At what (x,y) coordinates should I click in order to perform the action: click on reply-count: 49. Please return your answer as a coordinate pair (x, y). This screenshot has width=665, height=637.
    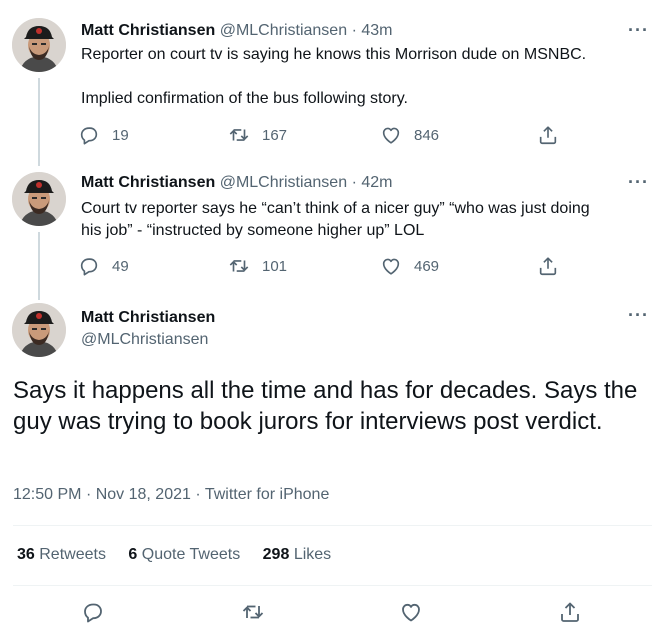
    Looking at the image, I should click on (120, 266).